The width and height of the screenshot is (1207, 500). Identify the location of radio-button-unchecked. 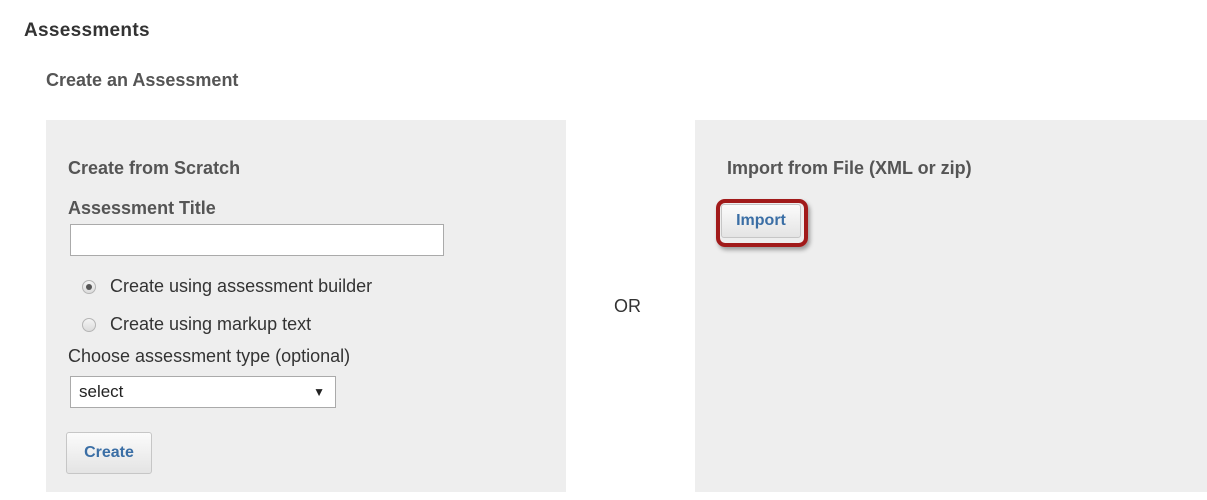
(89, 324).